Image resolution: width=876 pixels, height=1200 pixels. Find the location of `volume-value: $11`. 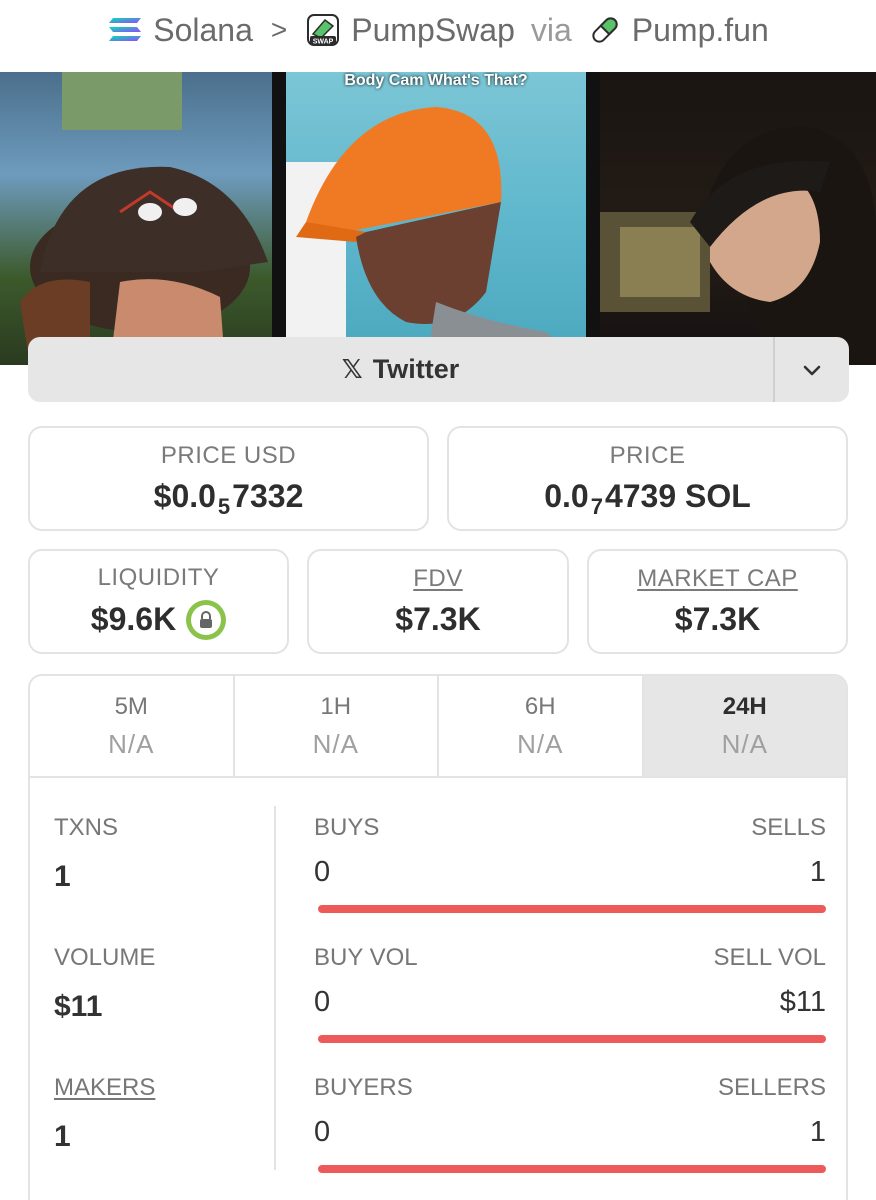

volume-value: $11 is located at coordinates (78, 1006).